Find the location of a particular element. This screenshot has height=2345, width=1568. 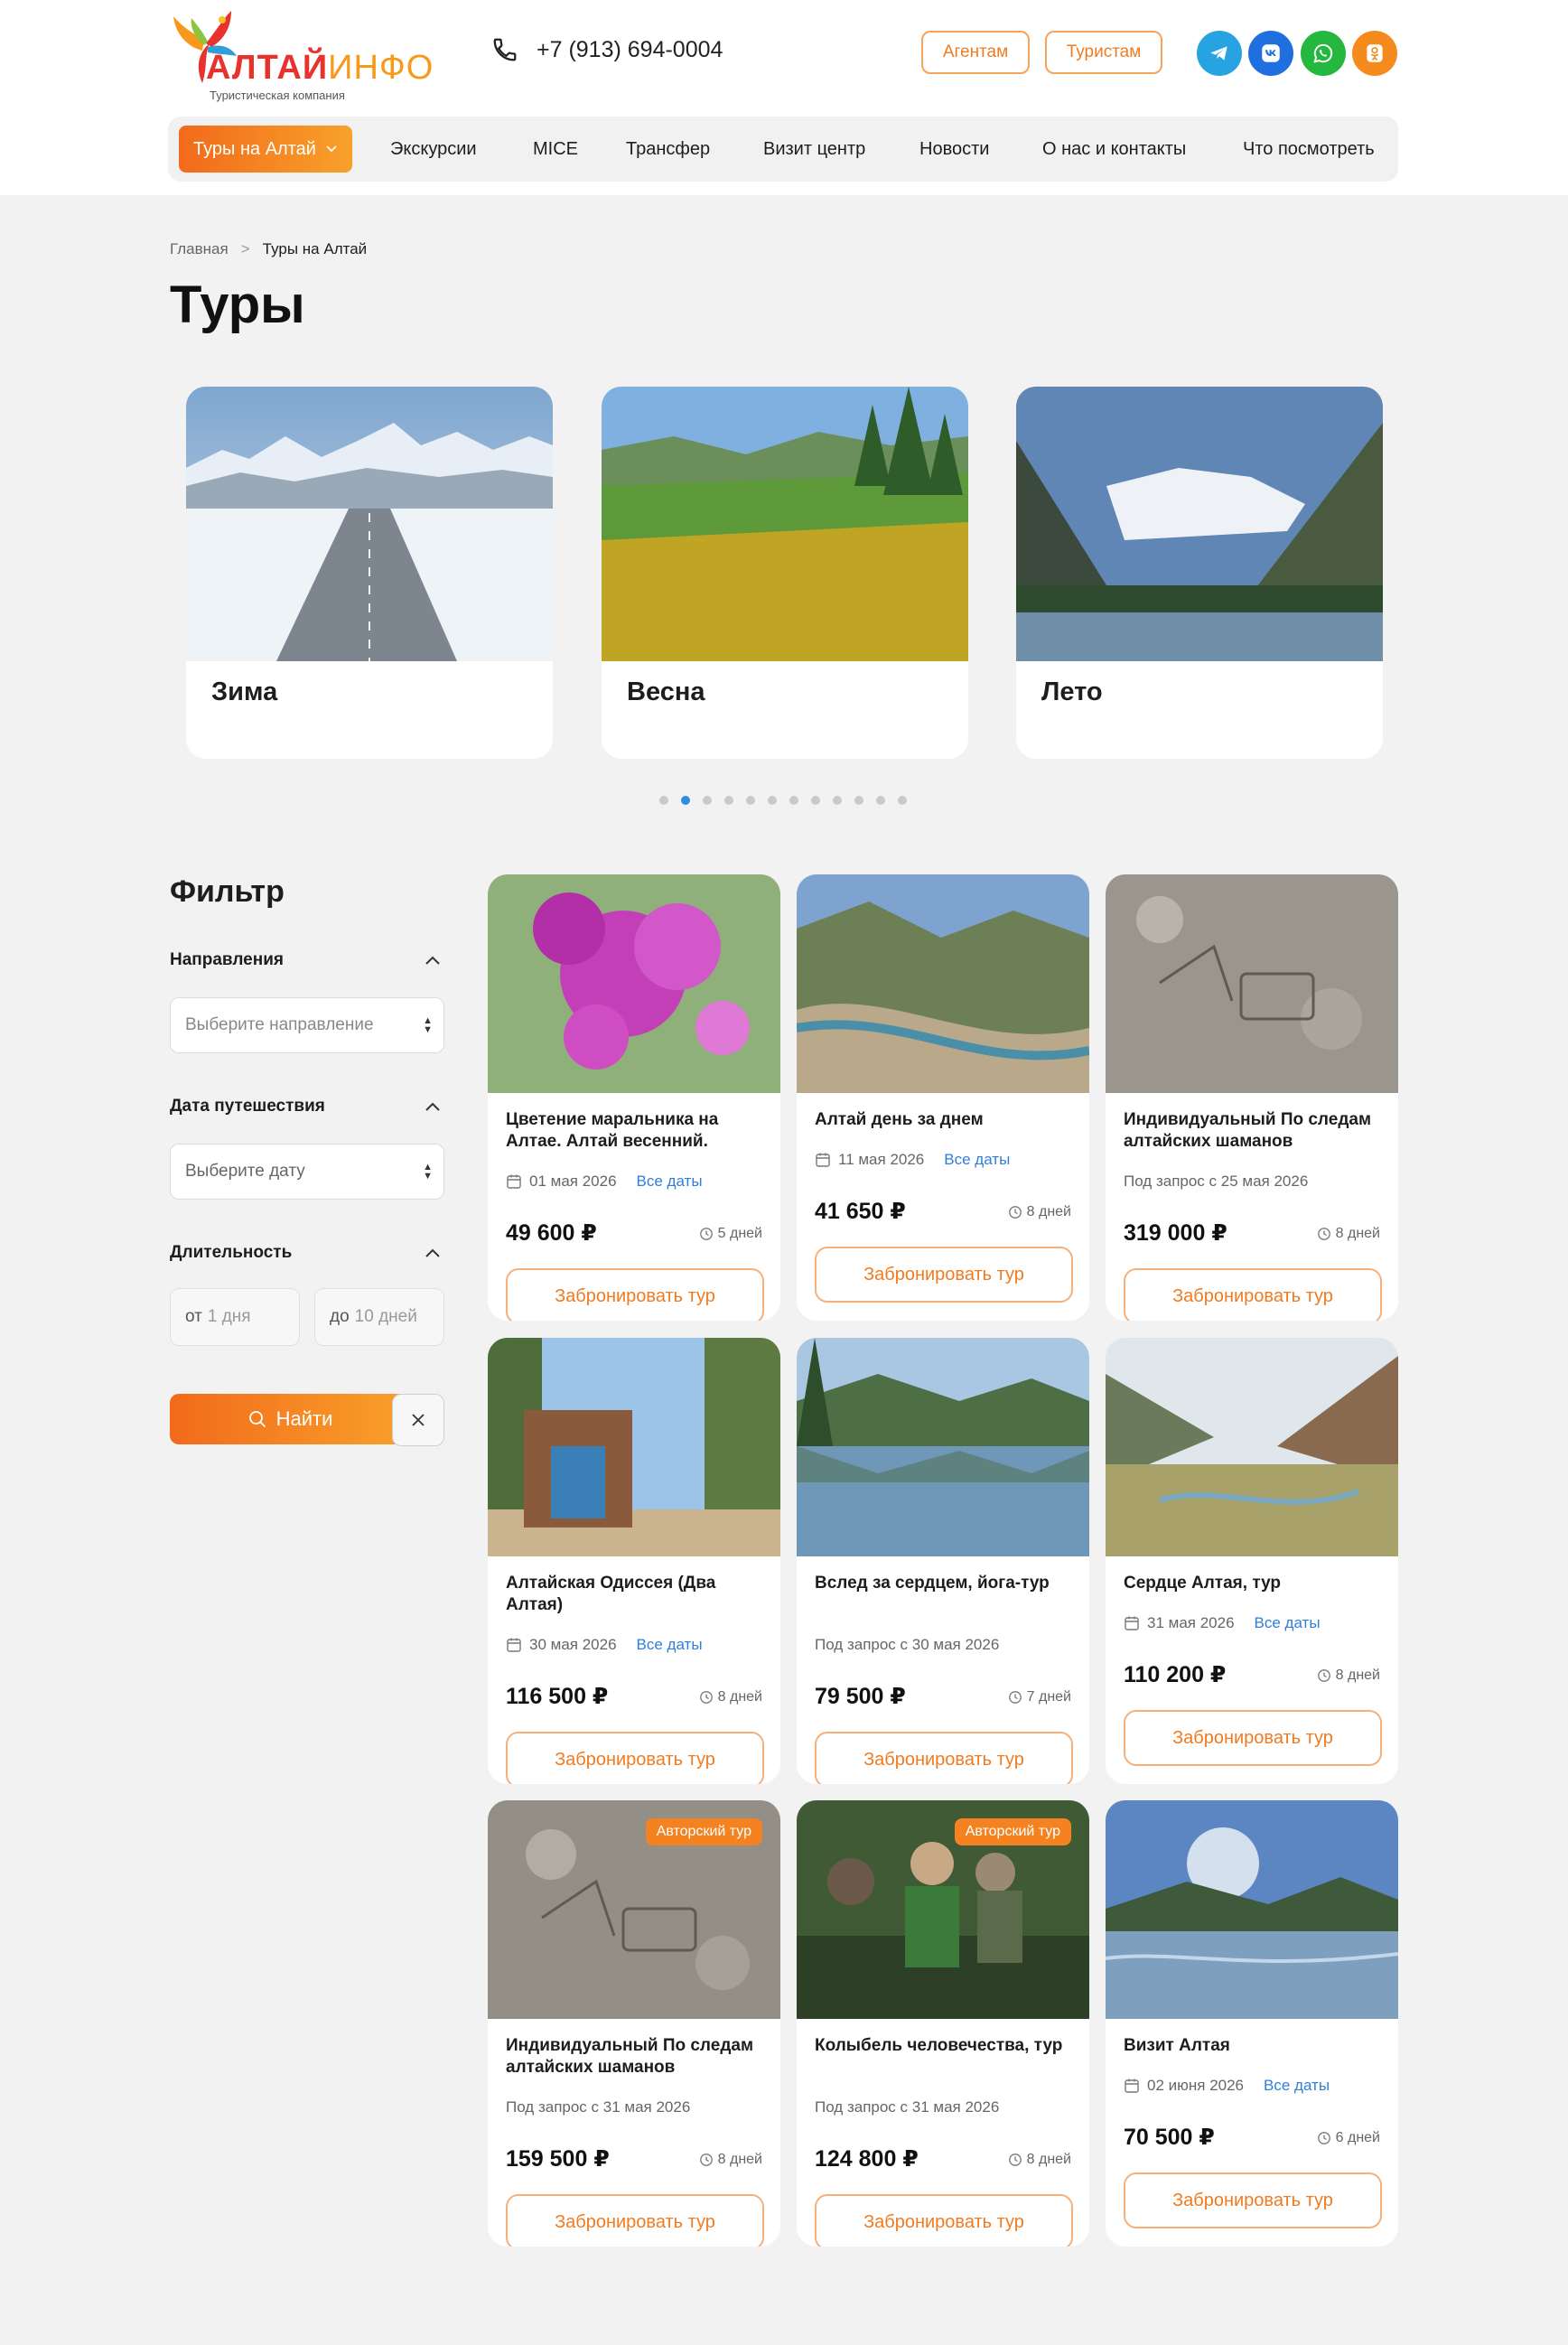

direction-select: Выберите направление ▲ ▼ is located at coordinates (307, 1025).